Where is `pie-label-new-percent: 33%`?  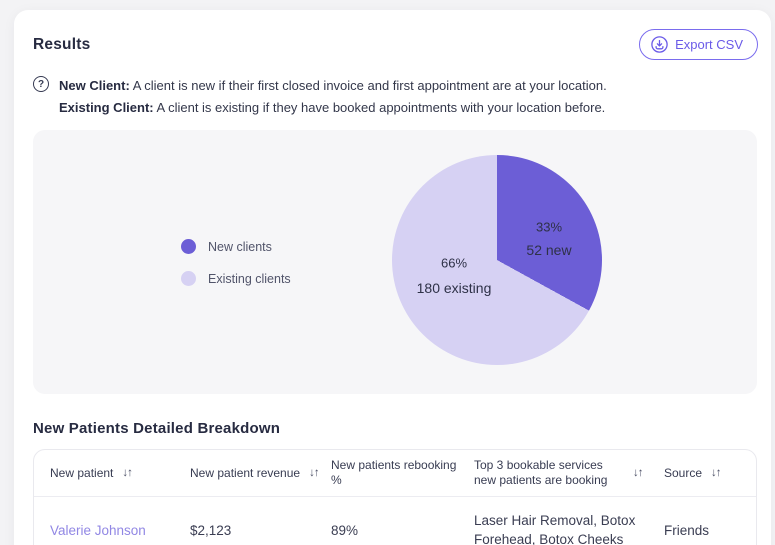 pie-label-new-percent: 33% is located at coordinates (549, 227).